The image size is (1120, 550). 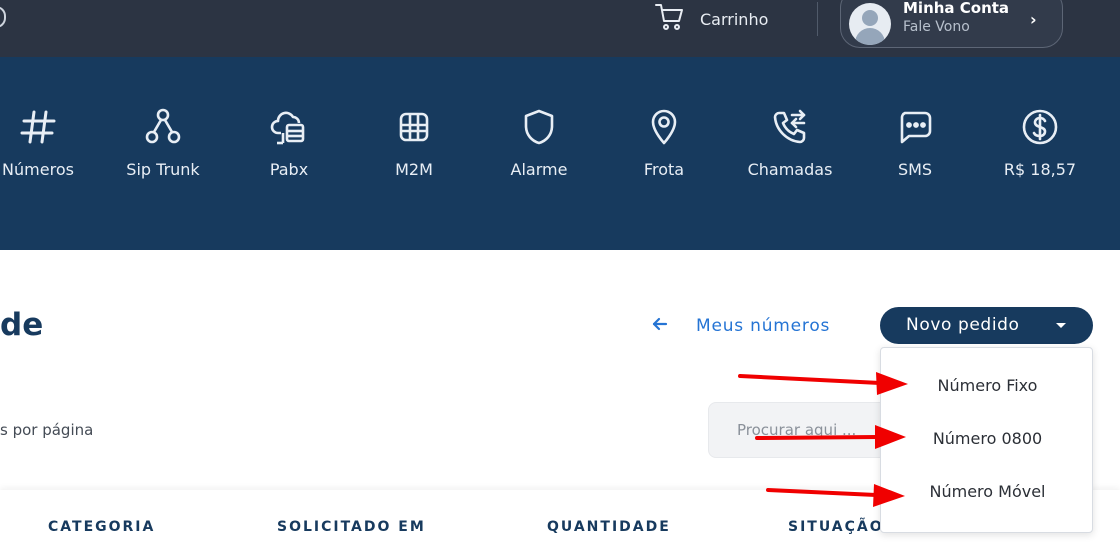 I want to click on avatar, so click(x=870, y=24).